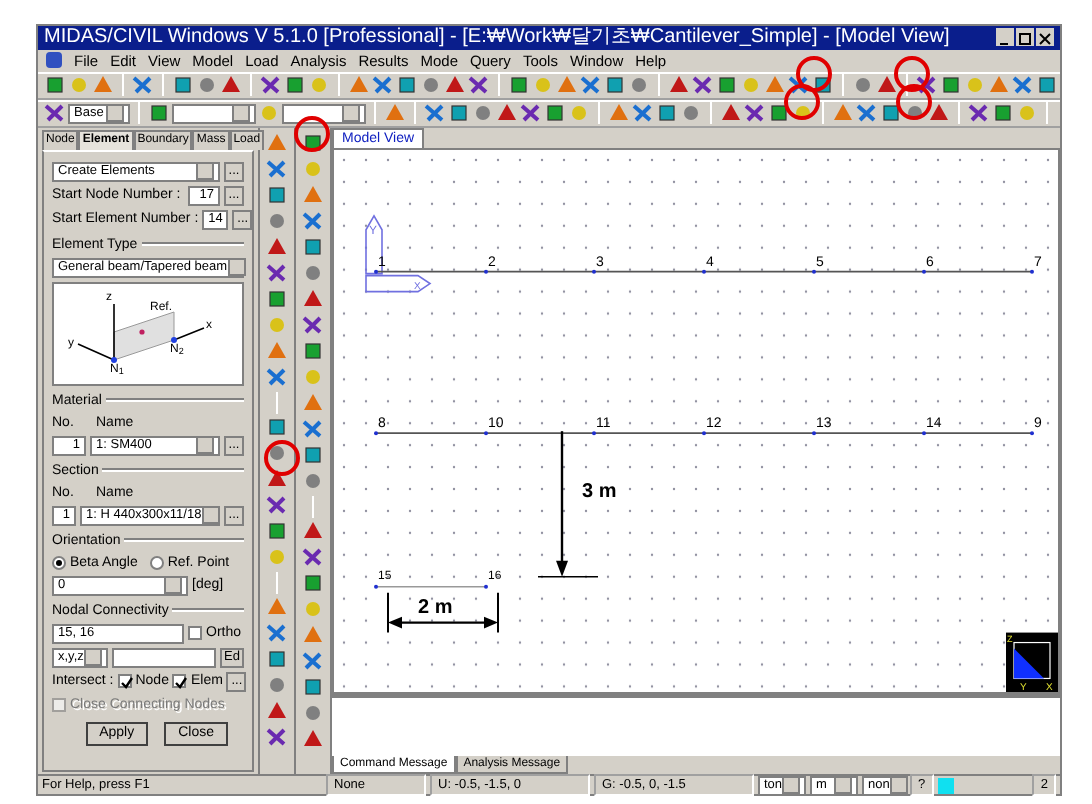  What do you see at coordinates (1025, 37) in the screenshot?
I see `maximize-icon` at bounding box center [1025, 37].